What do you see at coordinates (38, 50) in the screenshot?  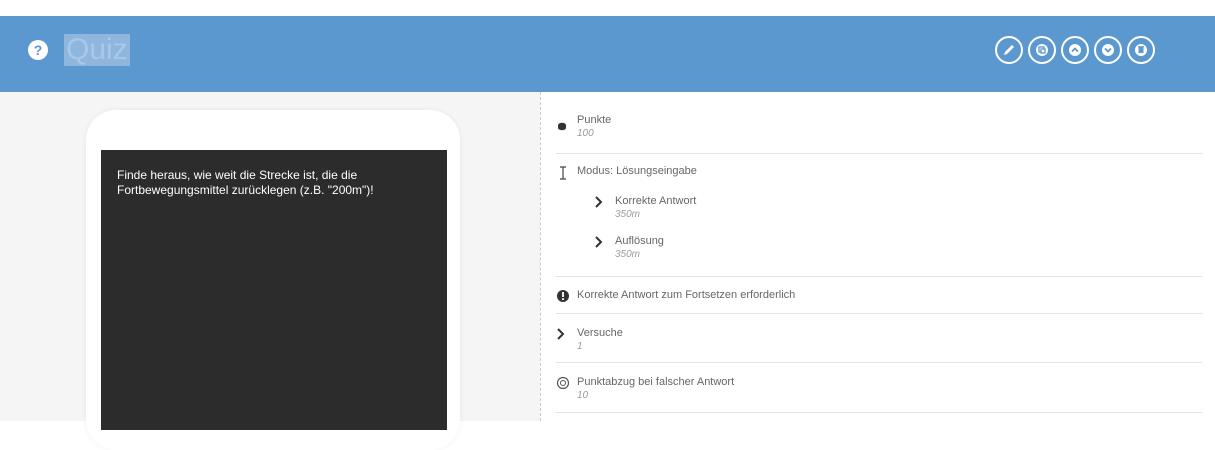 I see `question-circle-icon: ?` at bounding box center [38, 50].